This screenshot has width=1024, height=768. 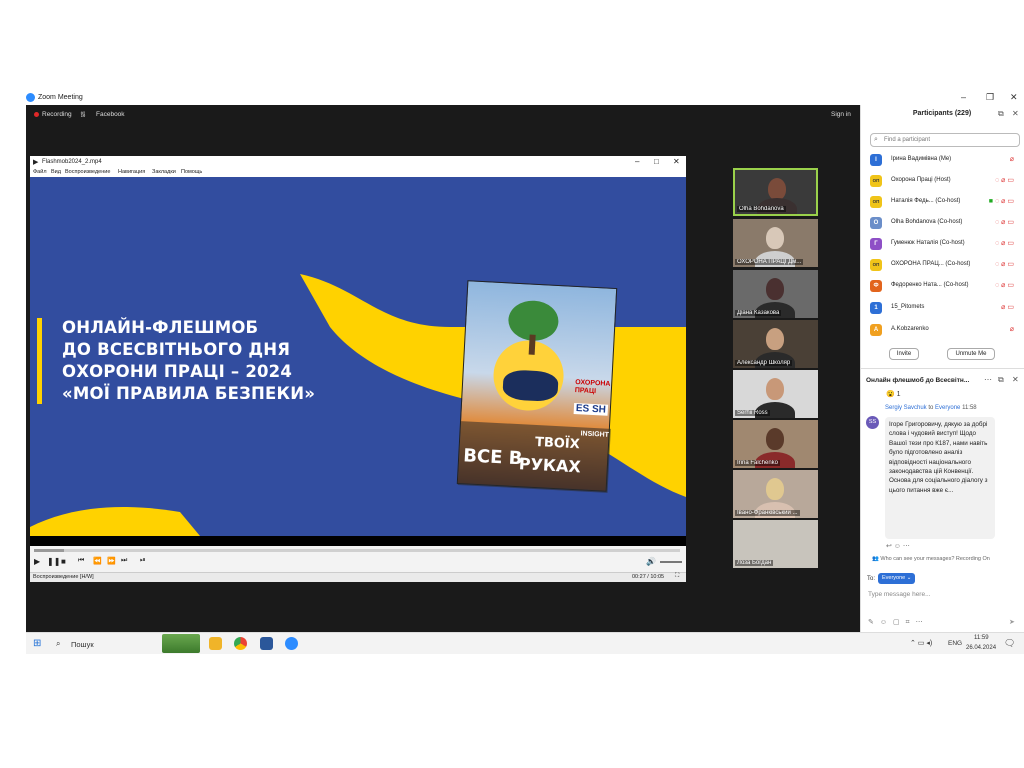 What do you see at coordinates (240, 643) in the screenshot?
I see `chrome-icon` at bounding box center [240, 643].